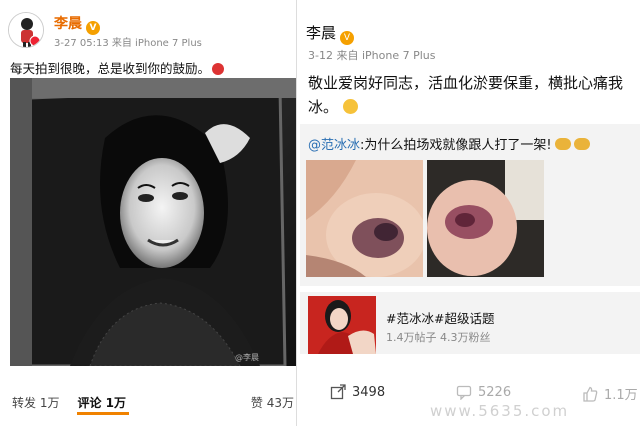 This screenshot has width=640, height=426. Describe the element at coordinates (128, 43) in the screenshot. I see `post-meta: 3-27 05:13 来自 iPhone 7 Plus` at that location.